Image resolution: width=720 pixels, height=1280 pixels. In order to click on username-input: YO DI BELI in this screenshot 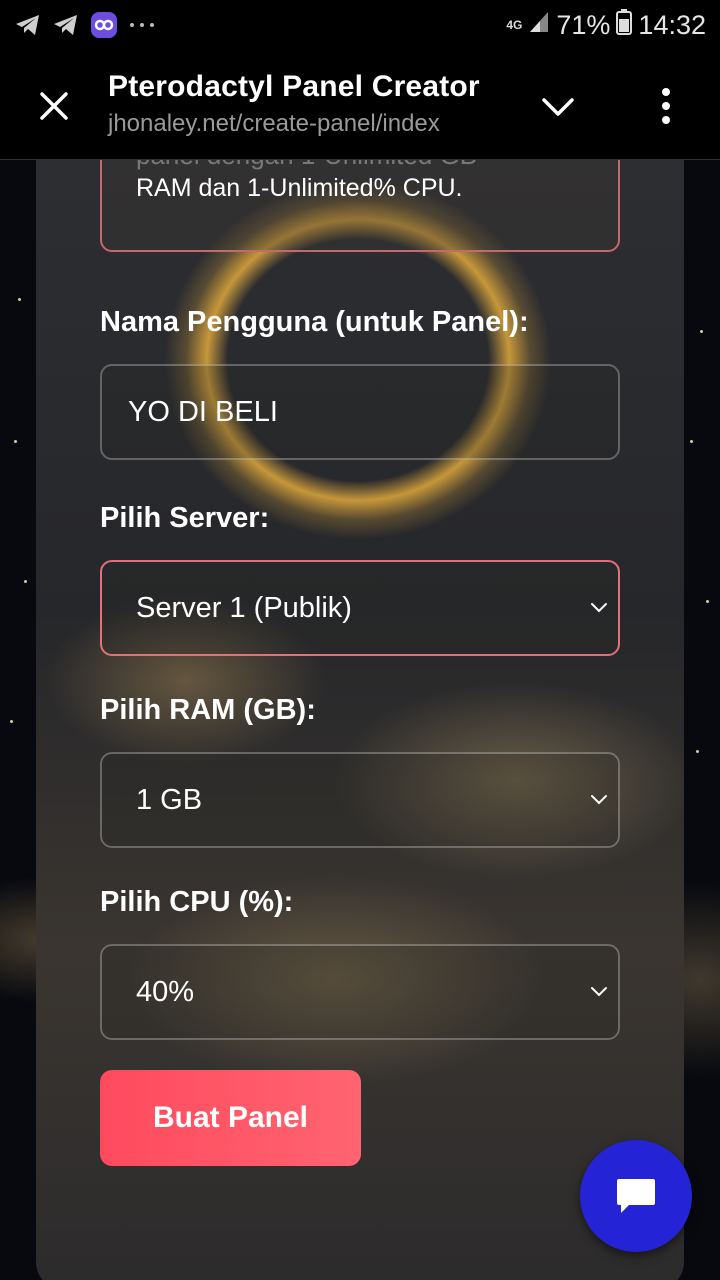, I will do `click(360, 412)`.